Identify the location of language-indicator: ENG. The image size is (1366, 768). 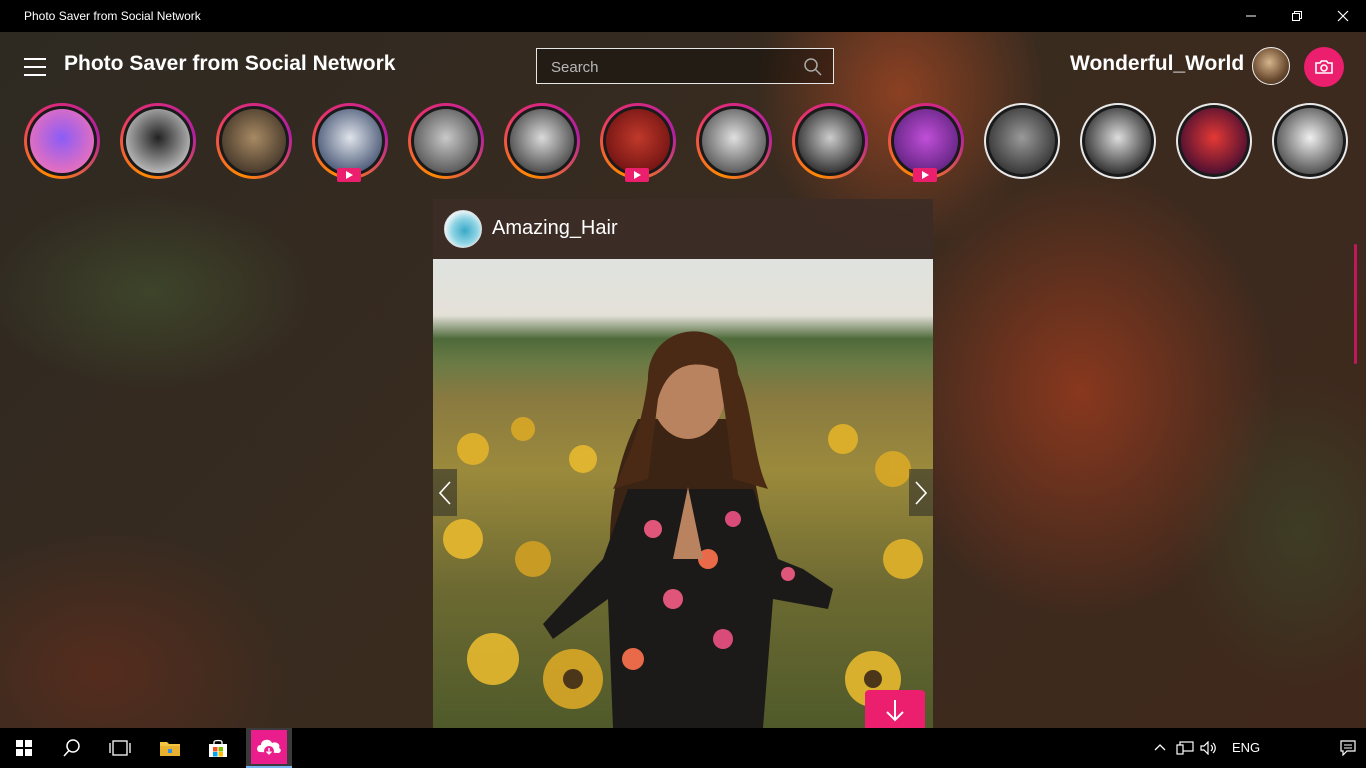
(1246, 747).